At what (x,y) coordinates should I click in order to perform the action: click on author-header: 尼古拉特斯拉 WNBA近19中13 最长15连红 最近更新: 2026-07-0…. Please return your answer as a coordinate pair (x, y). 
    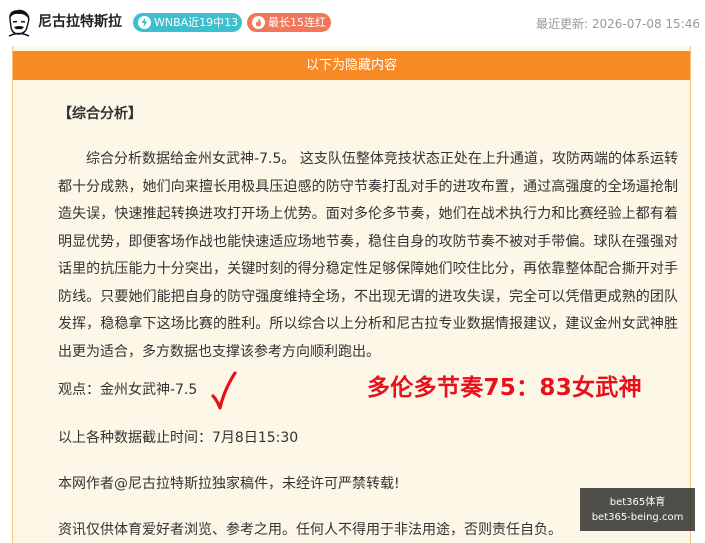
    Looking at the image, I should click on (352, 23).